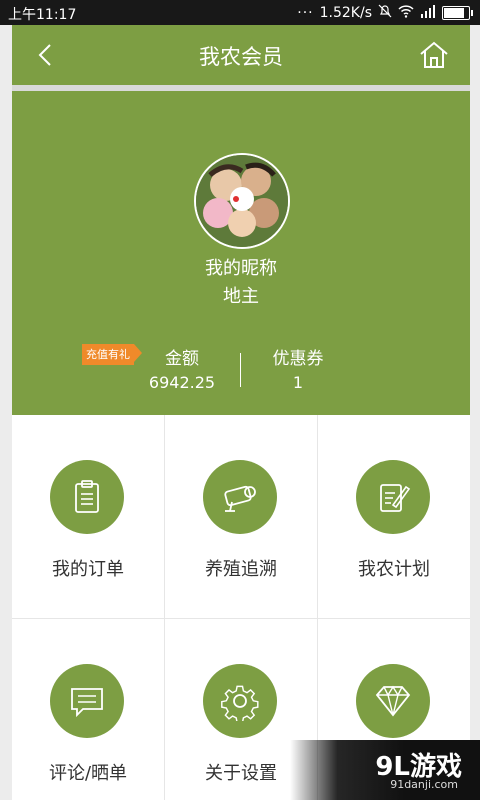 The height and width of the screenshot is (800, 480). Describe the element at coordinates (42, 15) in the screenshot. I see `status-time: 上午11:17` at that location.